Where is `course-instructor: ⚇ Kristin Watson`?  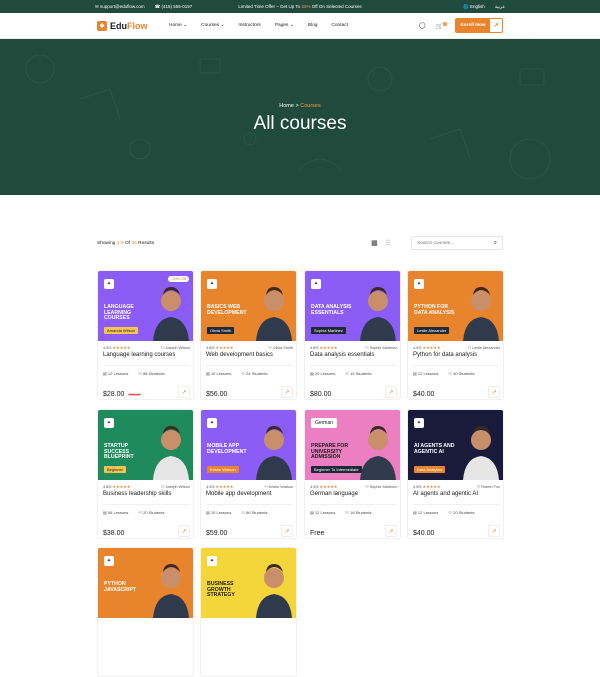 course-instructor: ⚇ Kristin Watson is located at coordinates (278, 486).